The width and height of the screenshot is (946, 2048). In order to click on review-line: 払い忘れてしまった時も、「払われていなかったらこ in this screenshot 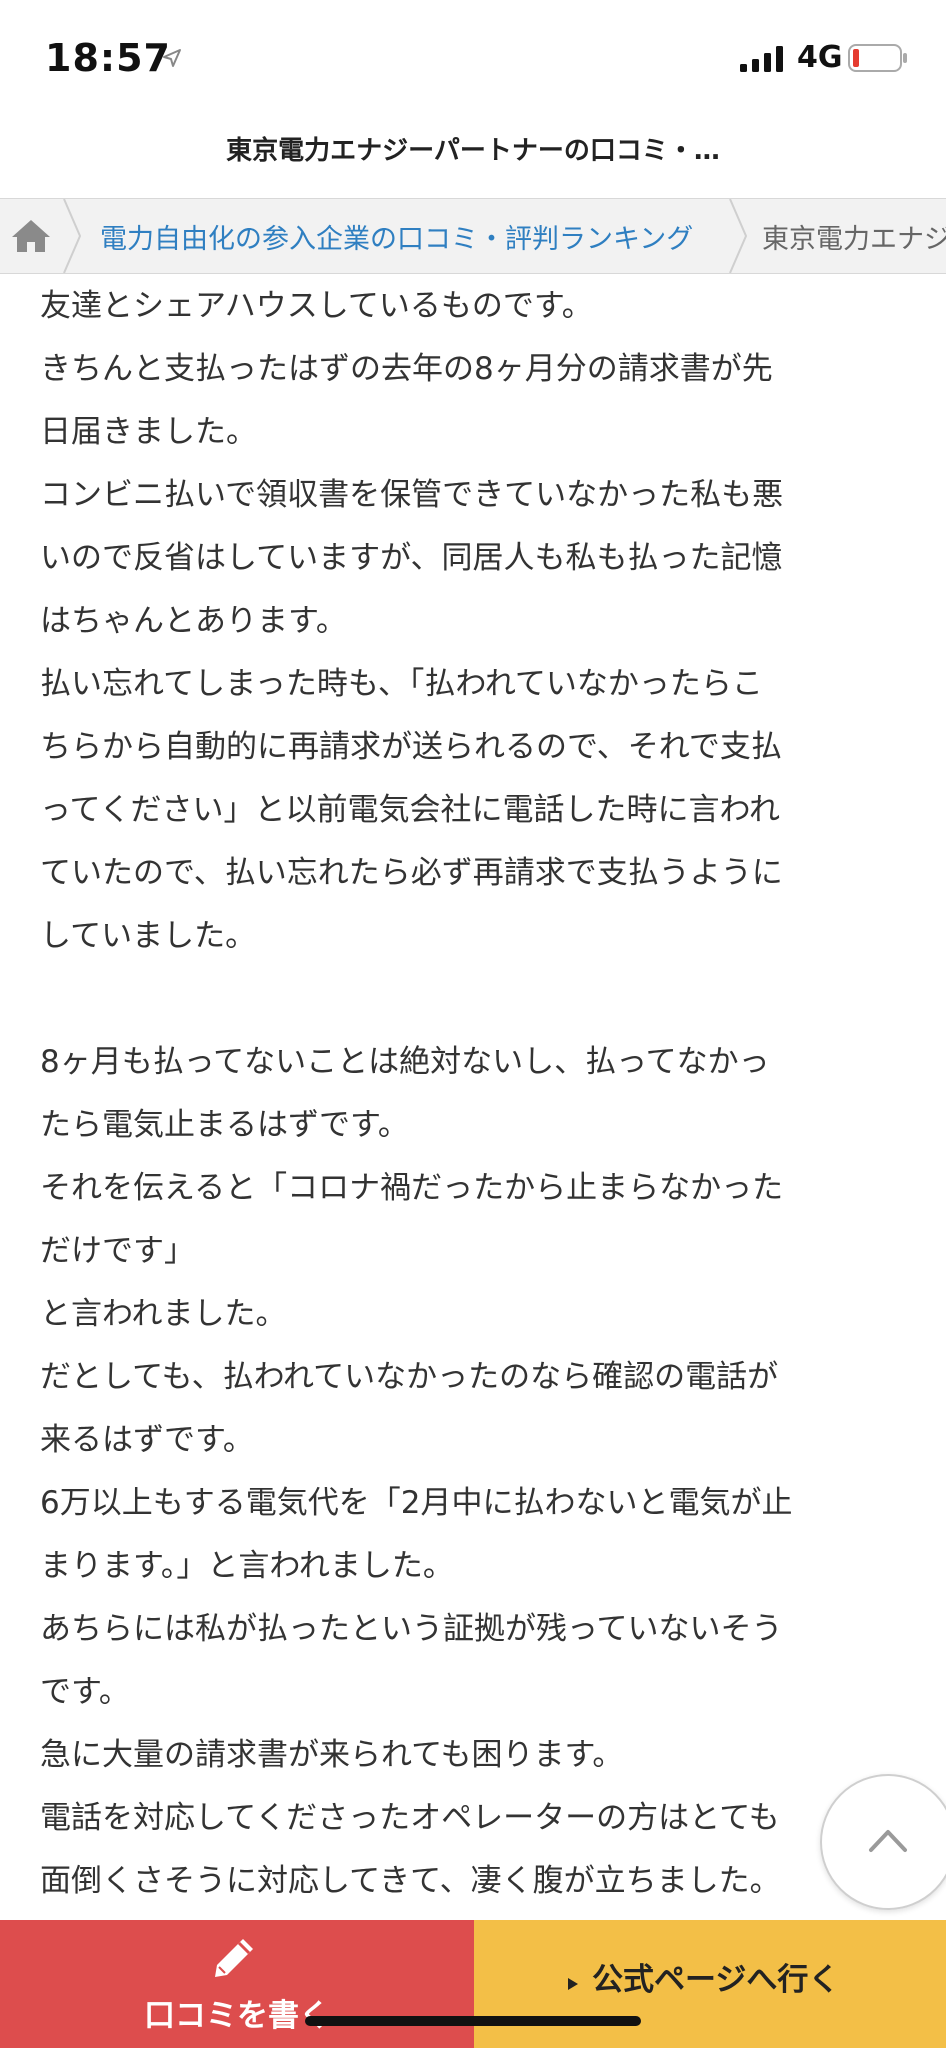, I will do `click(401, 684)`.